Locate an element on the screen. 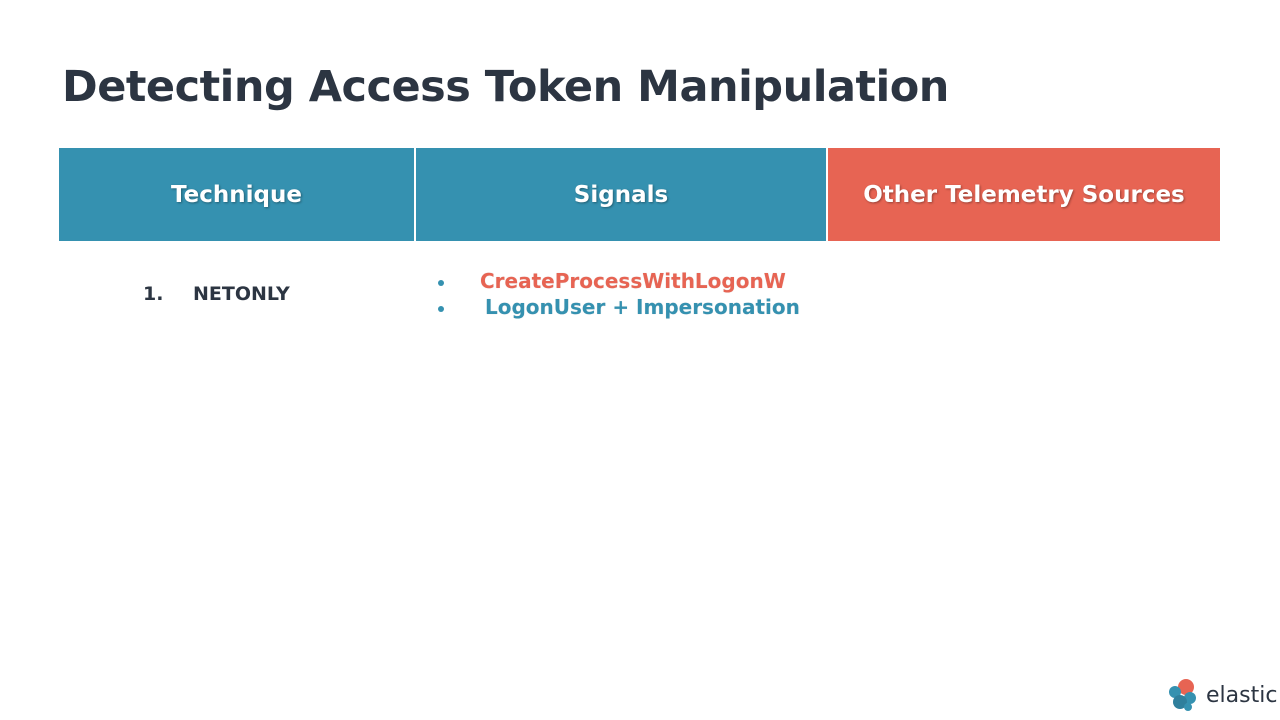 The width and height of the screenshot is (1280, 720). header-technique: Technique is located at coordinates (236, 194).